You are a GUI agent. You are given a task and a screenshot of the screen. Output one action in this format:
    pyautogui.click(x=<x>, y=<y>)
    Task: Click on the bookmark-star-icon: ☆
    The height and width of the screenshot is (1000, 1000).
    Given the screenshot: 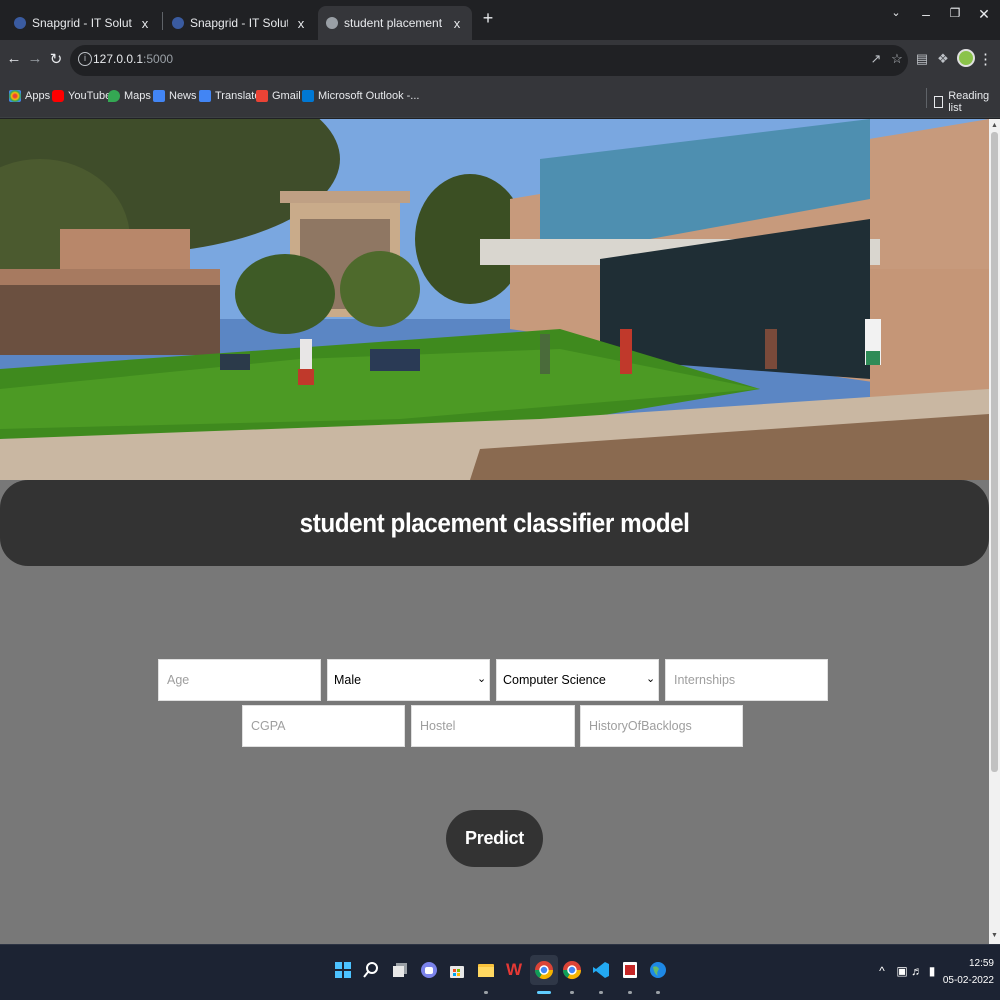 What is the action you would take?
    pyautogui.click(x=897, y=59)
    